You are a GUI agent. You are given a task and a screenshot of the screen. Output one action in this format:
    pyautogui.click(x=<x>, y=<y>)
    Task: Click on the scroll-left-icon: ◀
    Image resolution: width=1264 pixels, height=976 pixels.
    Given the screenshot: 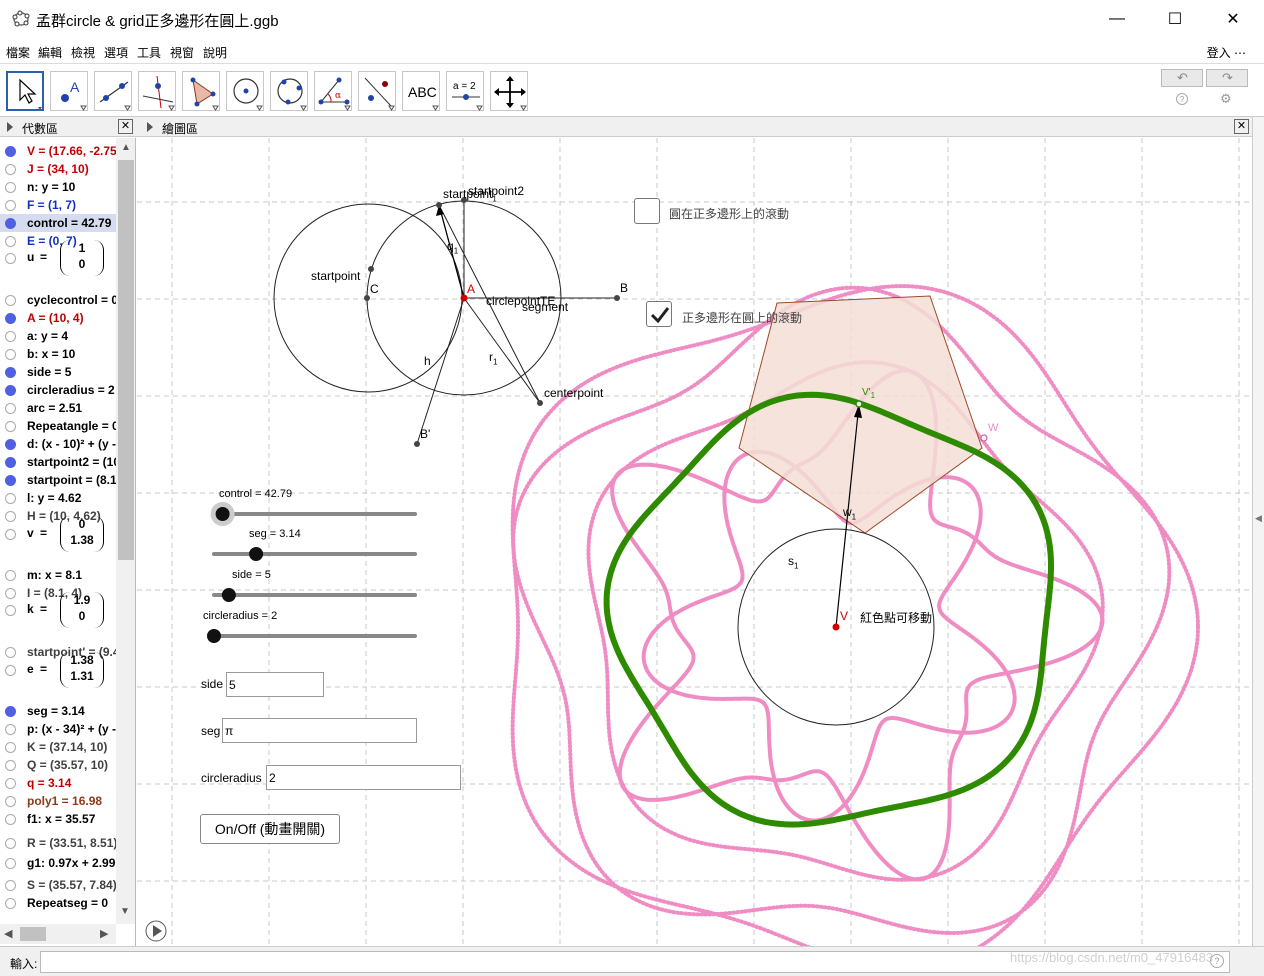 What is the action you would take?
    pyautogui.click(x=8, y=933)
    